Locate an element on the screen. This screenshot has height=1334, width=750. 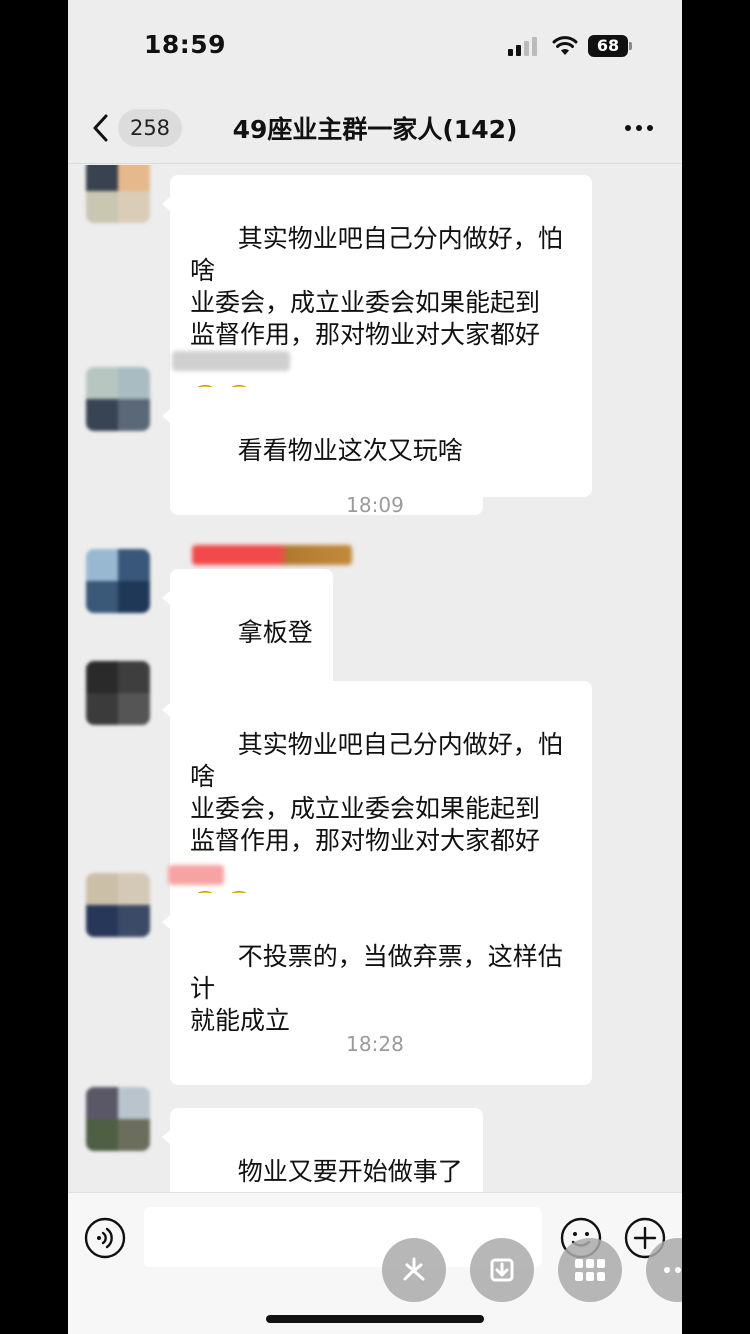
battery-level: 68 is located at coordinates (608, 46).